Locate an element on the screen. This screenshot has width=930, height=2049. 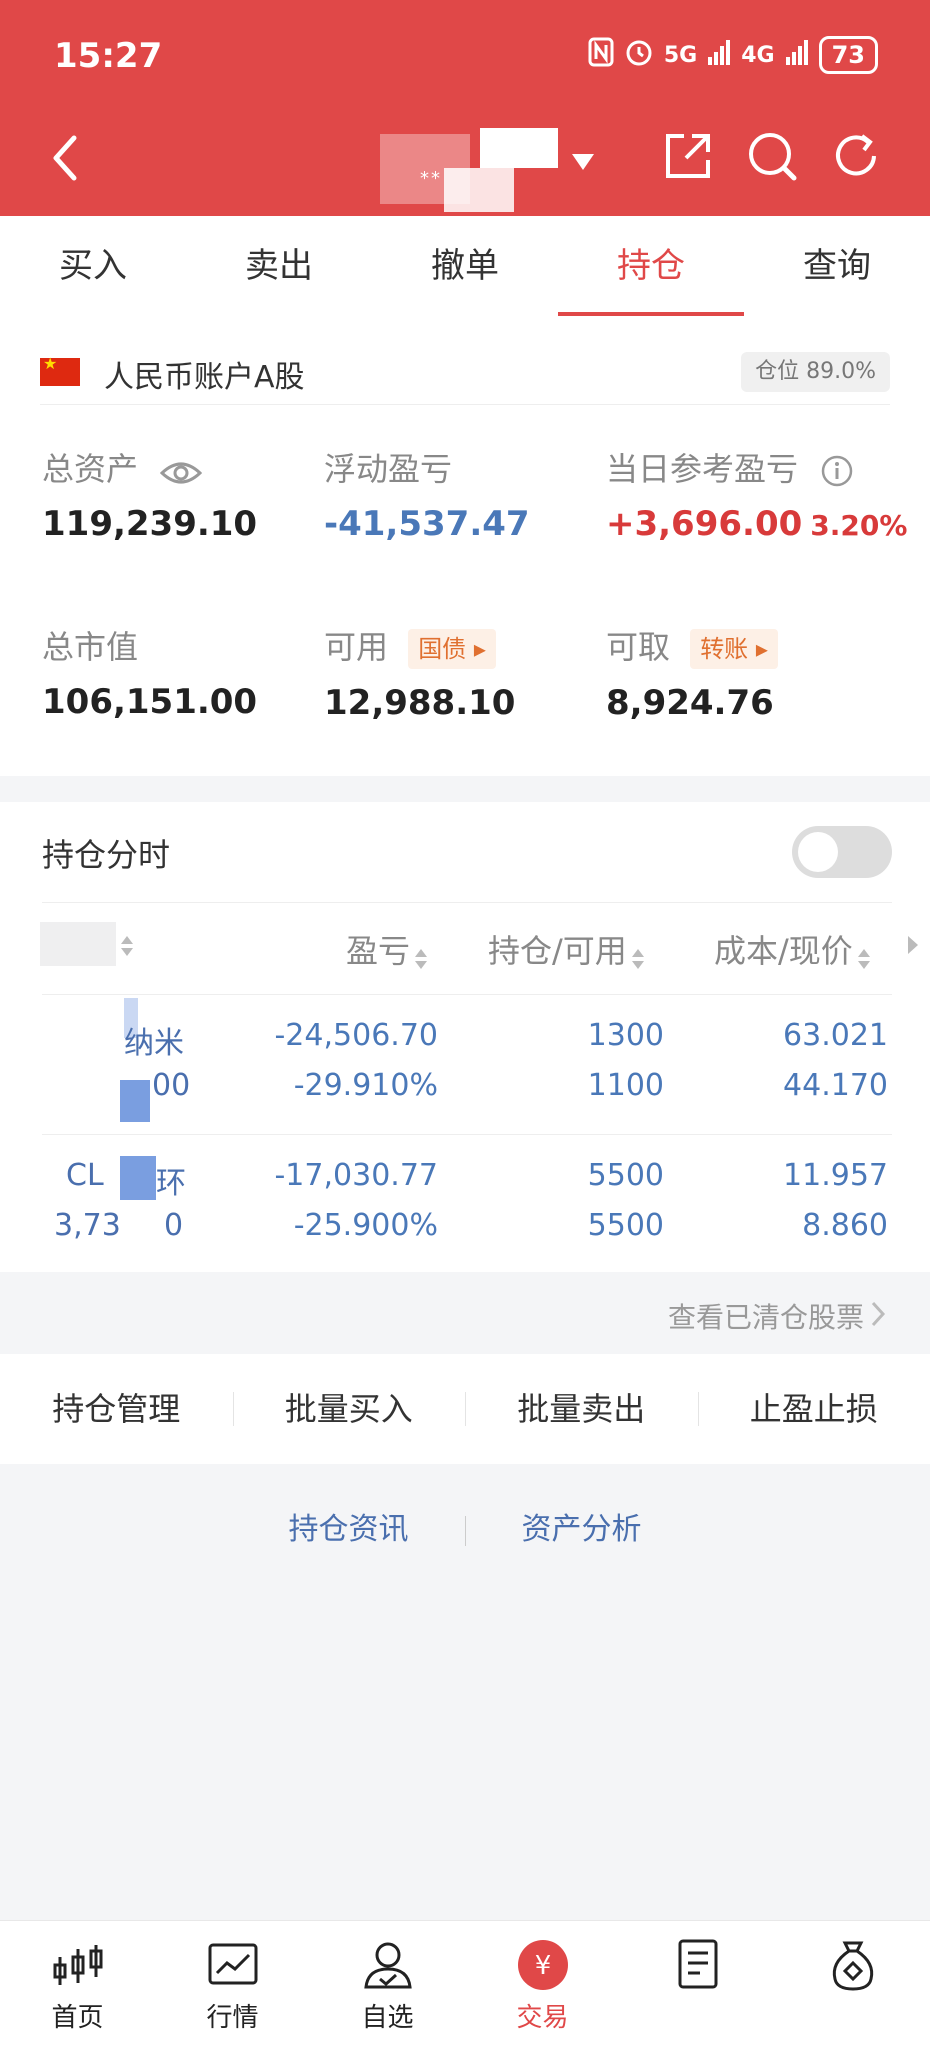
tab-buy: 买入 is located at coordinates (93, 266).